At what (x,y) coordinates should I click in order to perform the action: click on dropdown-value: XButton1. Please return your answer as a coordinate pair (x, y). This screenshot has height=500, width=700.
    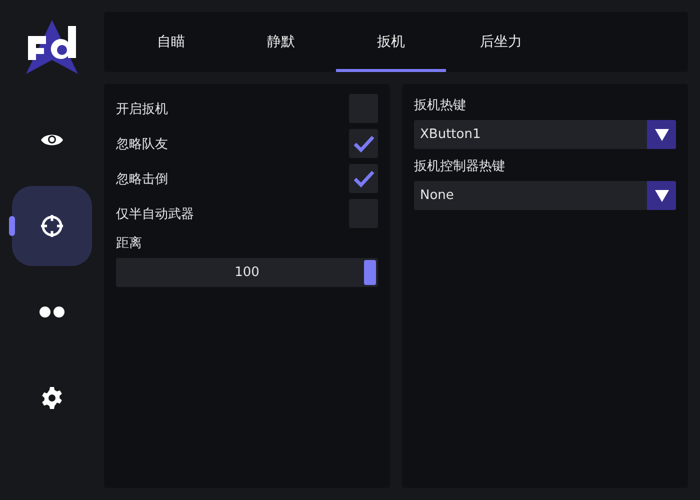
    Looking at the image, I should click on (450, 135).